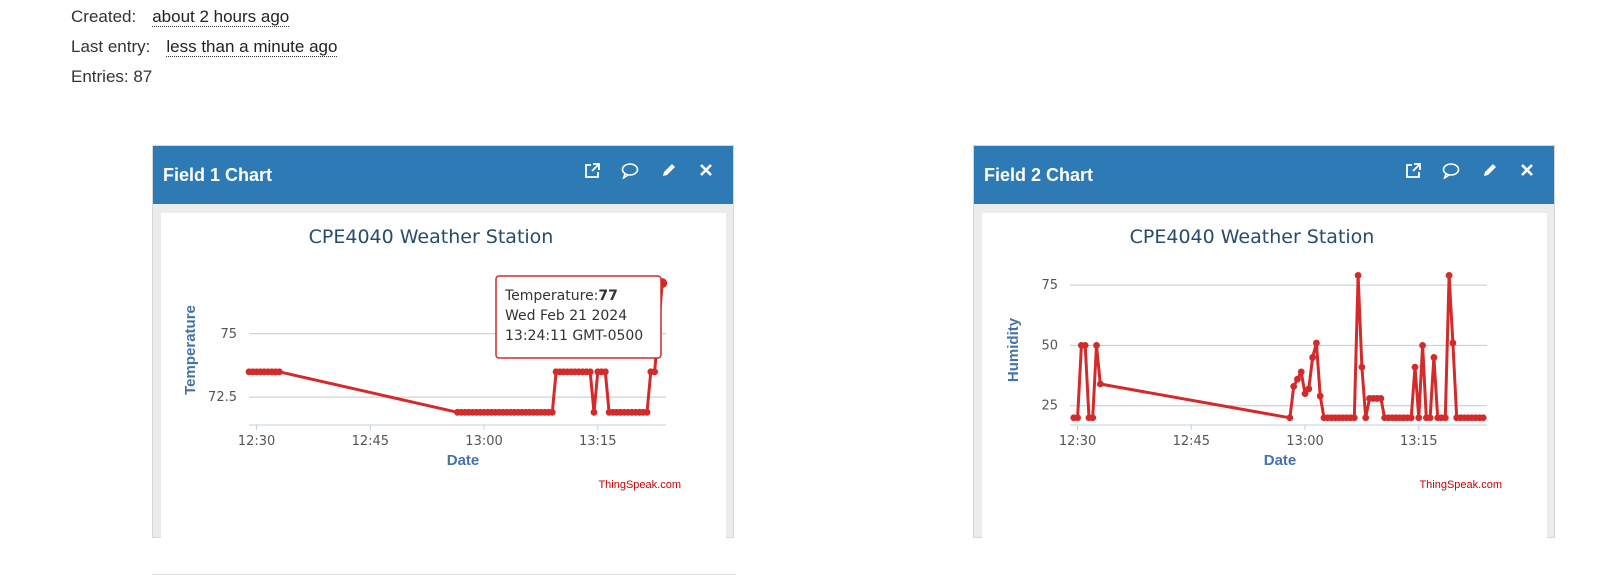 This screenshot has width=1613, height=575. What do you see at coordinates (252, 47) in the screenshot?
I see `last-entry-value: less than a minute ago` at bounding box center [252, 47].